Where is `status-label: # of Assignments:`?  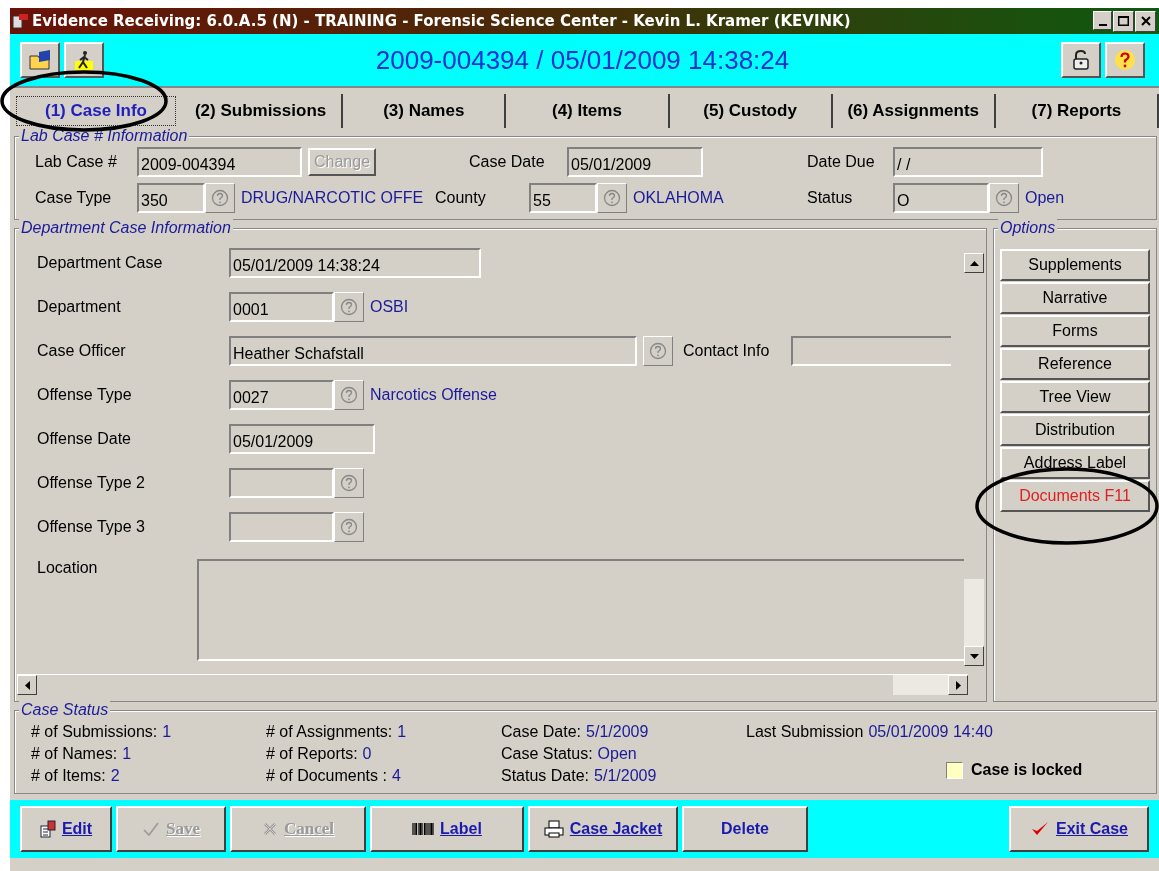
status-label: # of Assignments: is located at coordinates (329, 732).